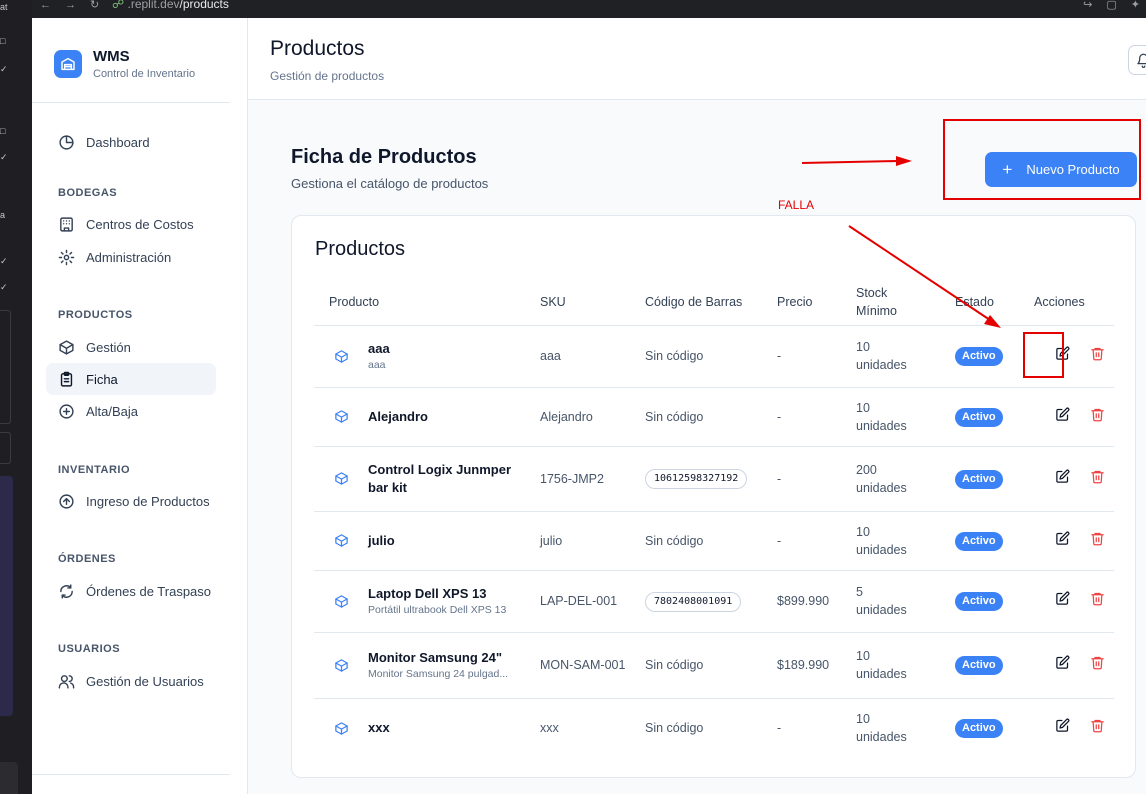 The height and width of the screenshot is (794, 1146). What do you see at coordinates (131, 379) in the screenshot?
I see `sidebar-item-ficha: Ficha` at bounding box center [131, 379].